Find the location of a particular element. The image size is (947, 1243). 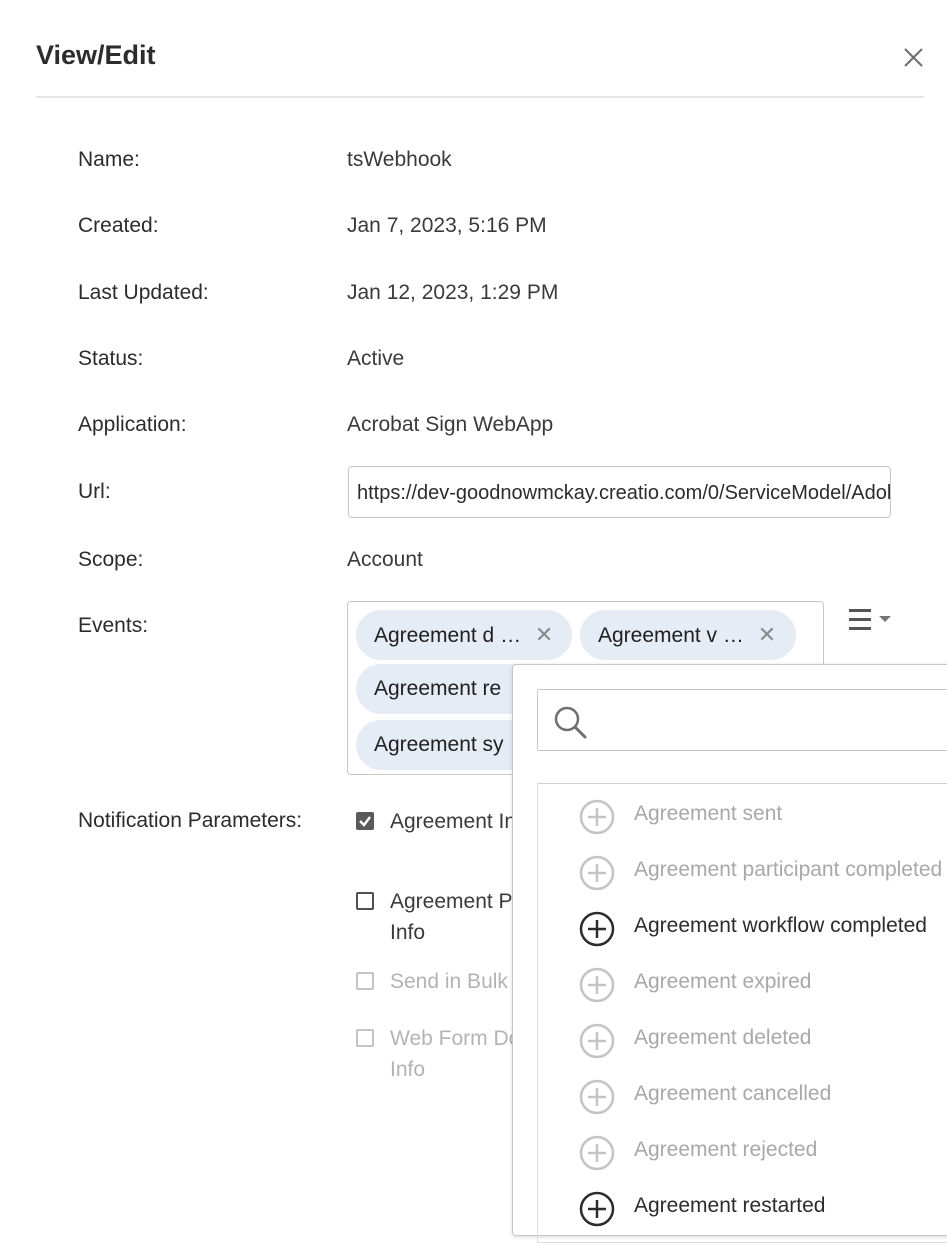

event-search-input is located at coordinates (742, 720).